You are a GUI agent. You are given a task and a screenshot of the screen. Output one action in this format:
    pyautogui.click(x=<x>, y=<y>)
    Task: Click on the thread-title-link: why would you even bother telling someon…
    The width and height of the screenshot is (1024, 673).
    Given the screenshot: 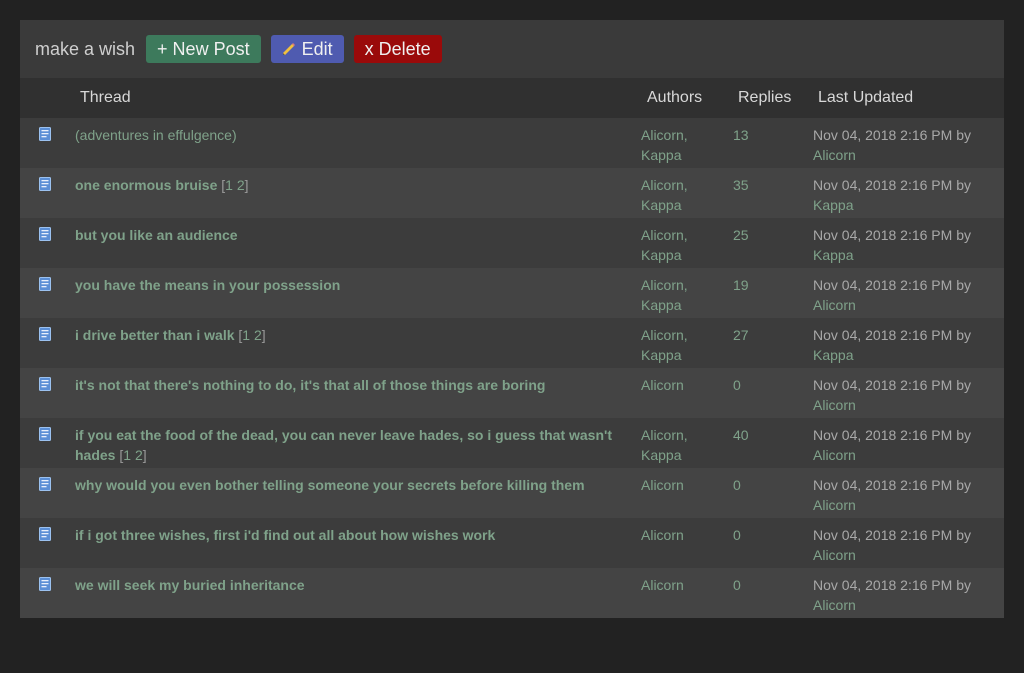 What is the action you would take?
    pyautogui.click(x=330, y=485)
    